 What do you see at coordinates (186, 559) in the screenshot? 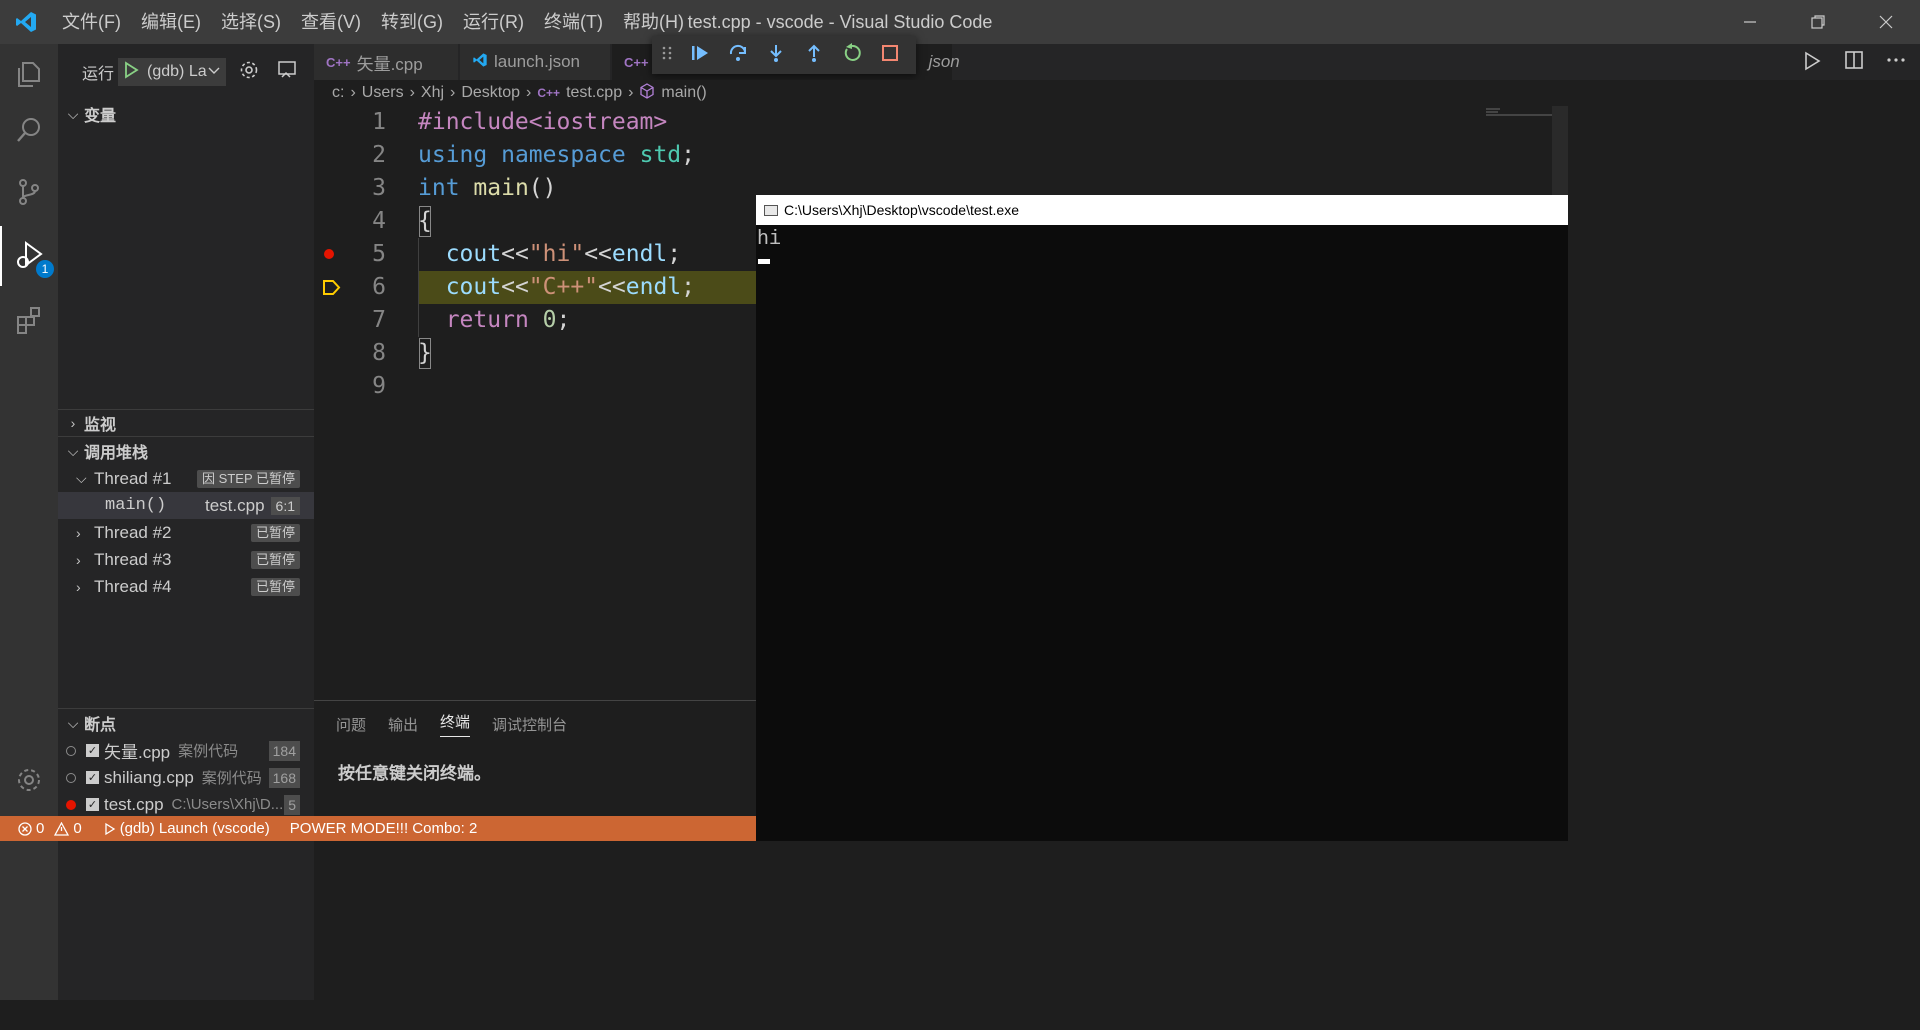
I see `thread-item: › Thread #3 已暂停` at bounding box center [186, 559].